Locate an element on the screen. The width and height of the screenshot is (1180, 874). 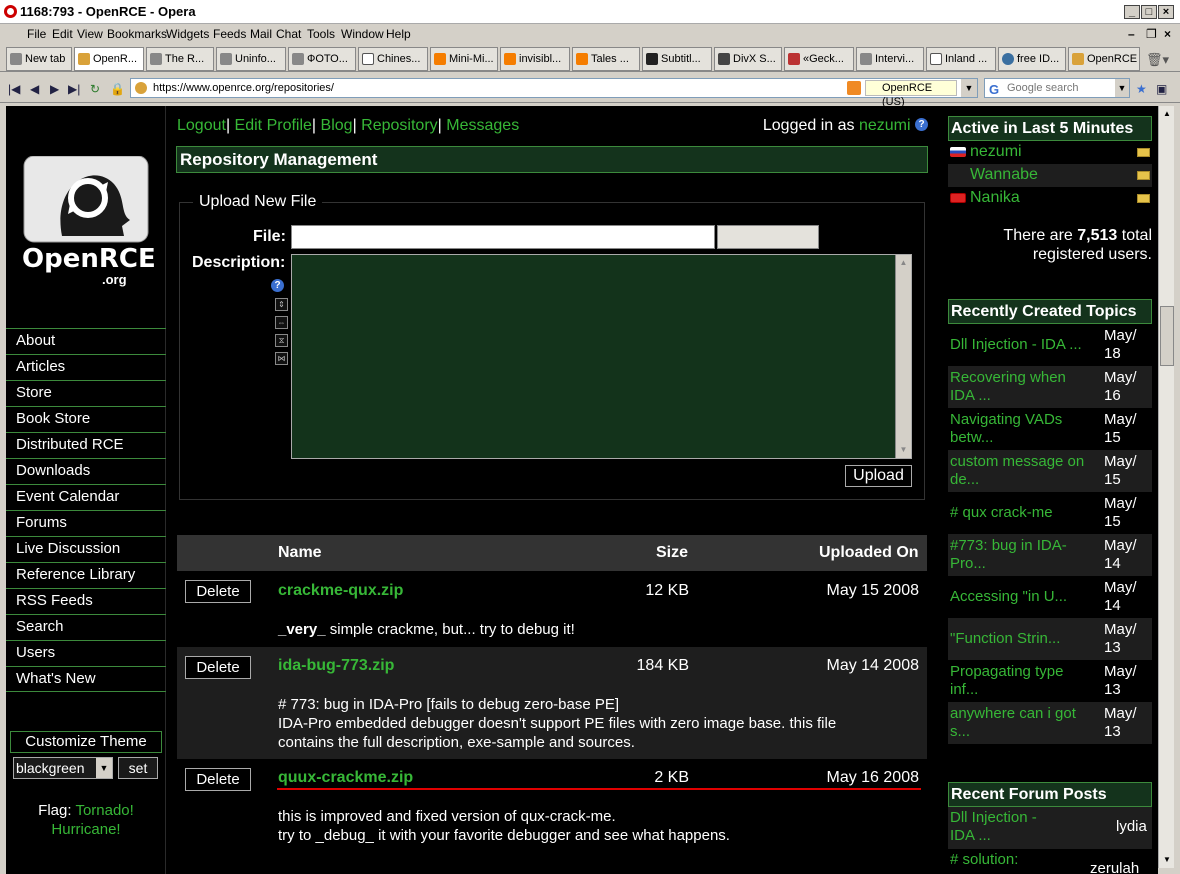
theme-select: blackgreen ▼ is located at coordinates (63, 768).